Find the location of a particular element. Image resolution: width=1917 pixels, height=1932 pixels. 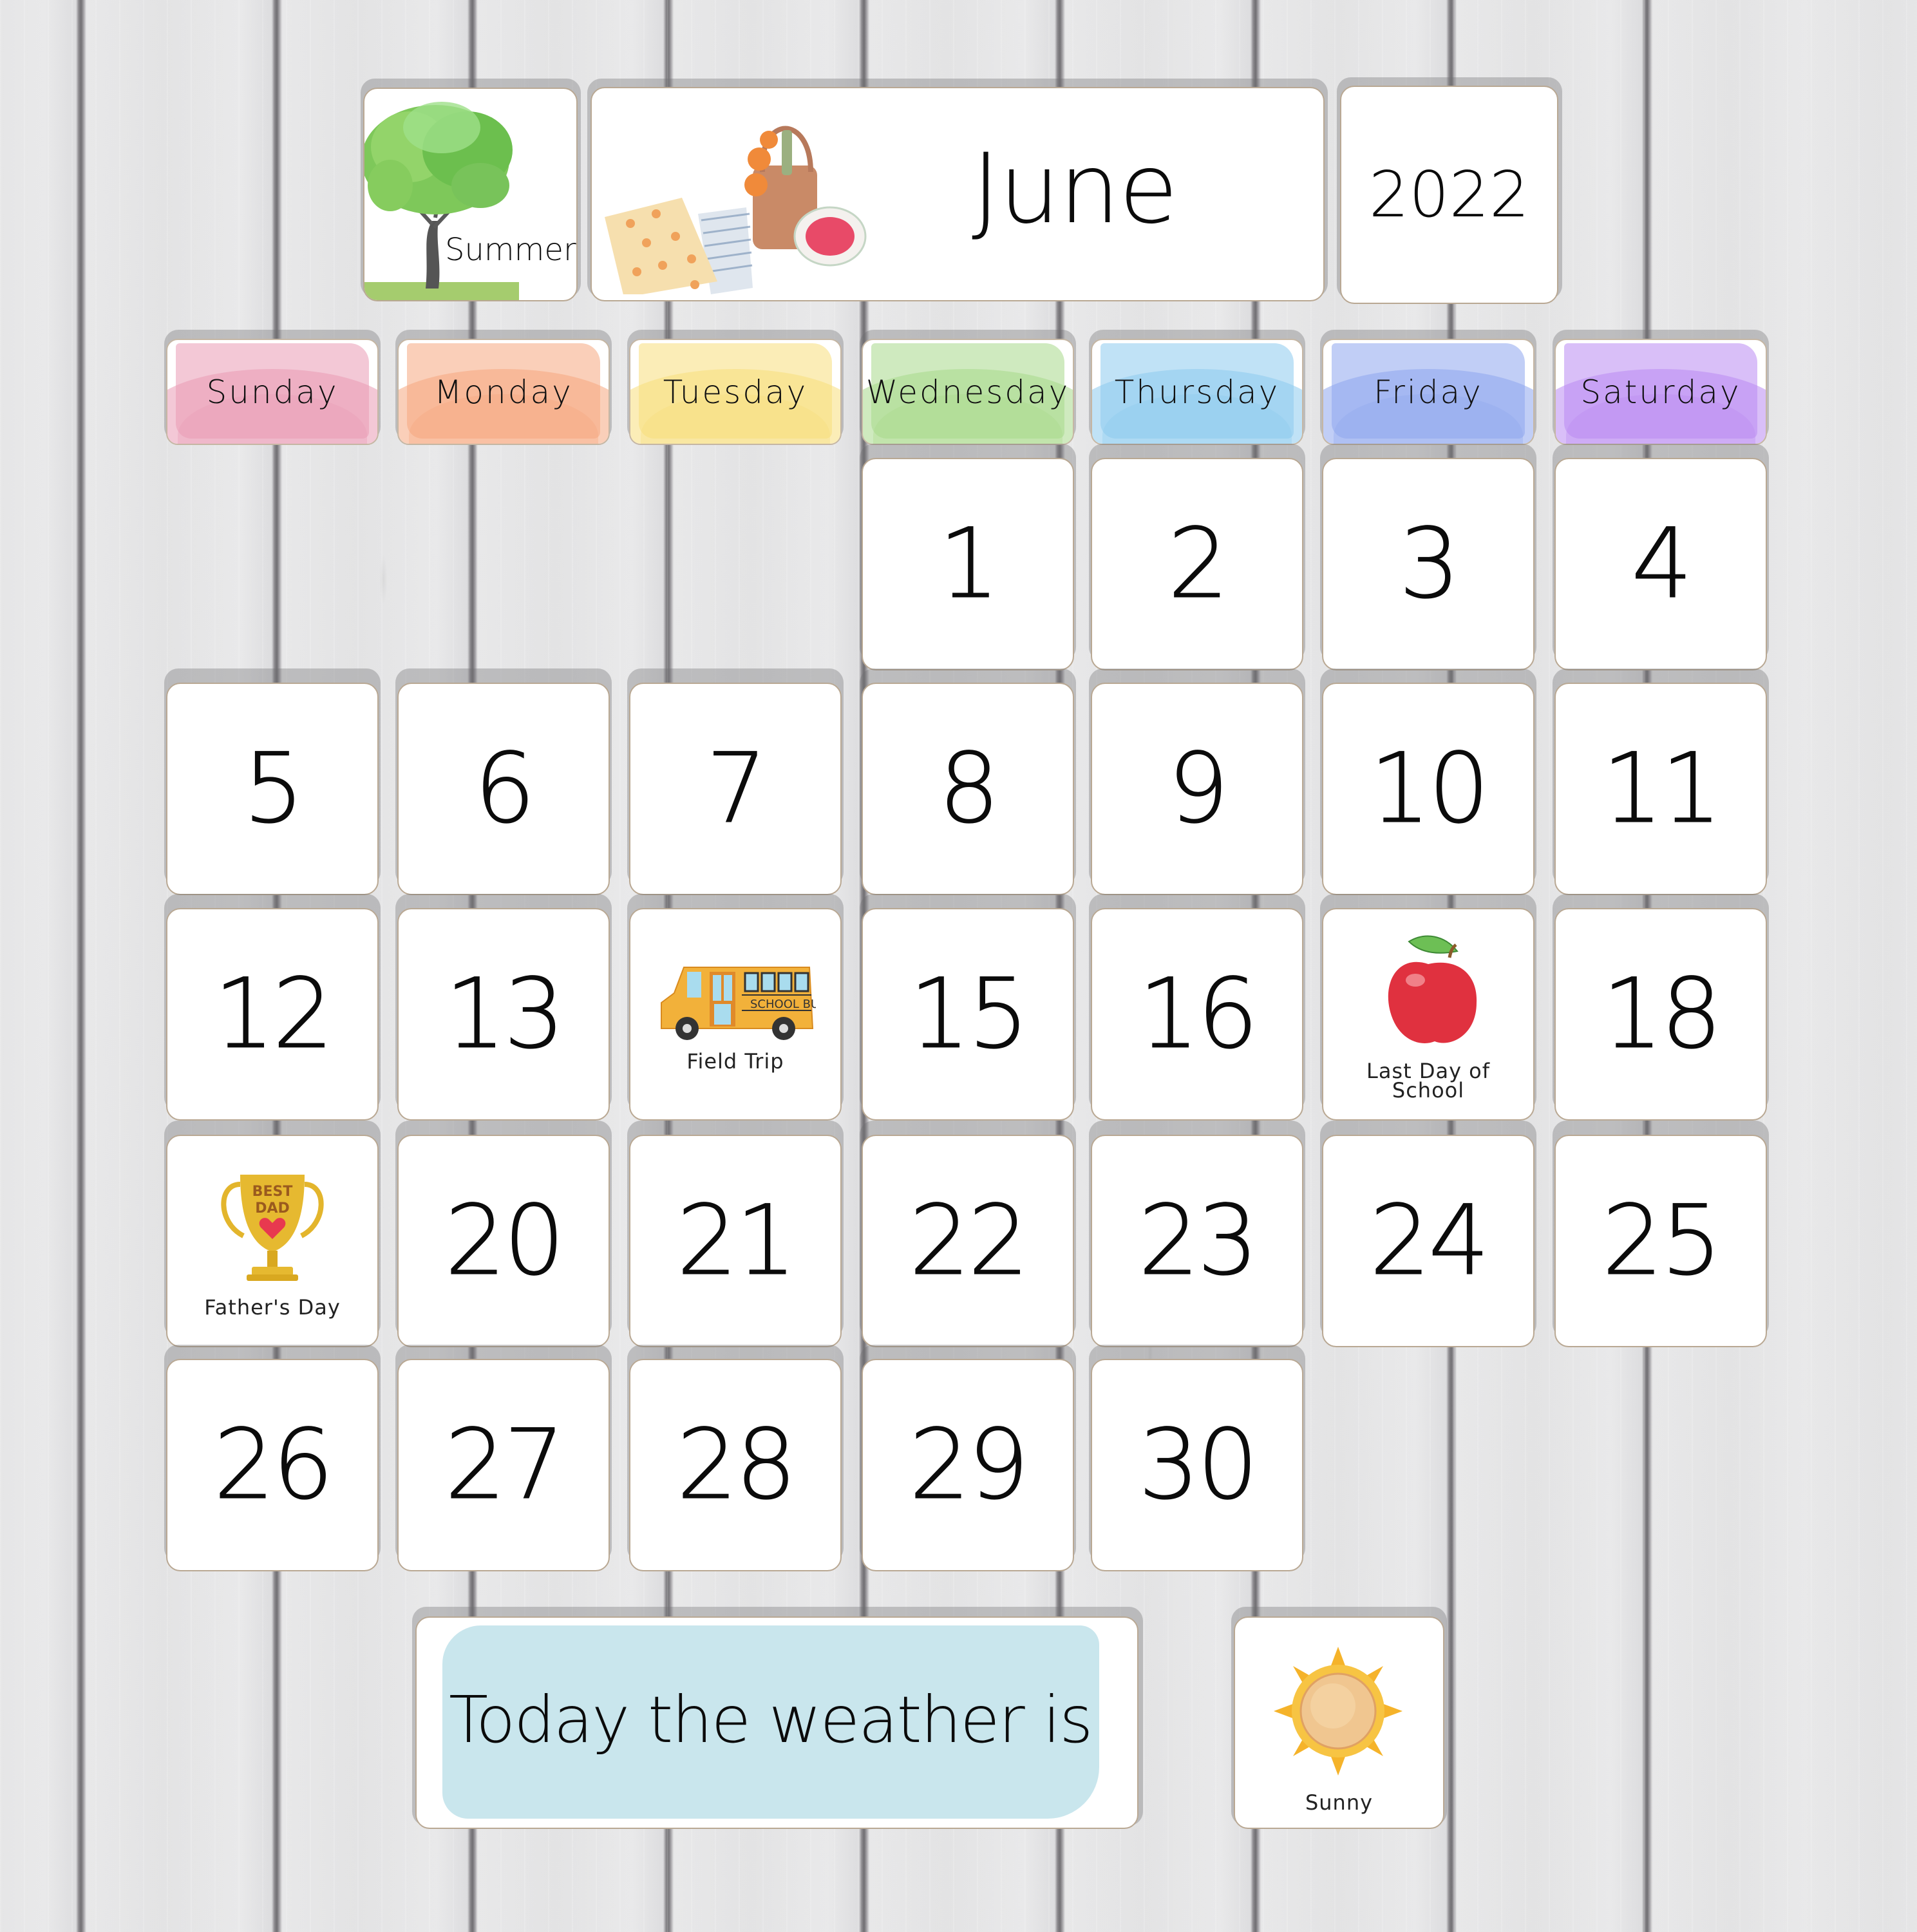

event-icon-wrap is located at coordinates (1428, 991).